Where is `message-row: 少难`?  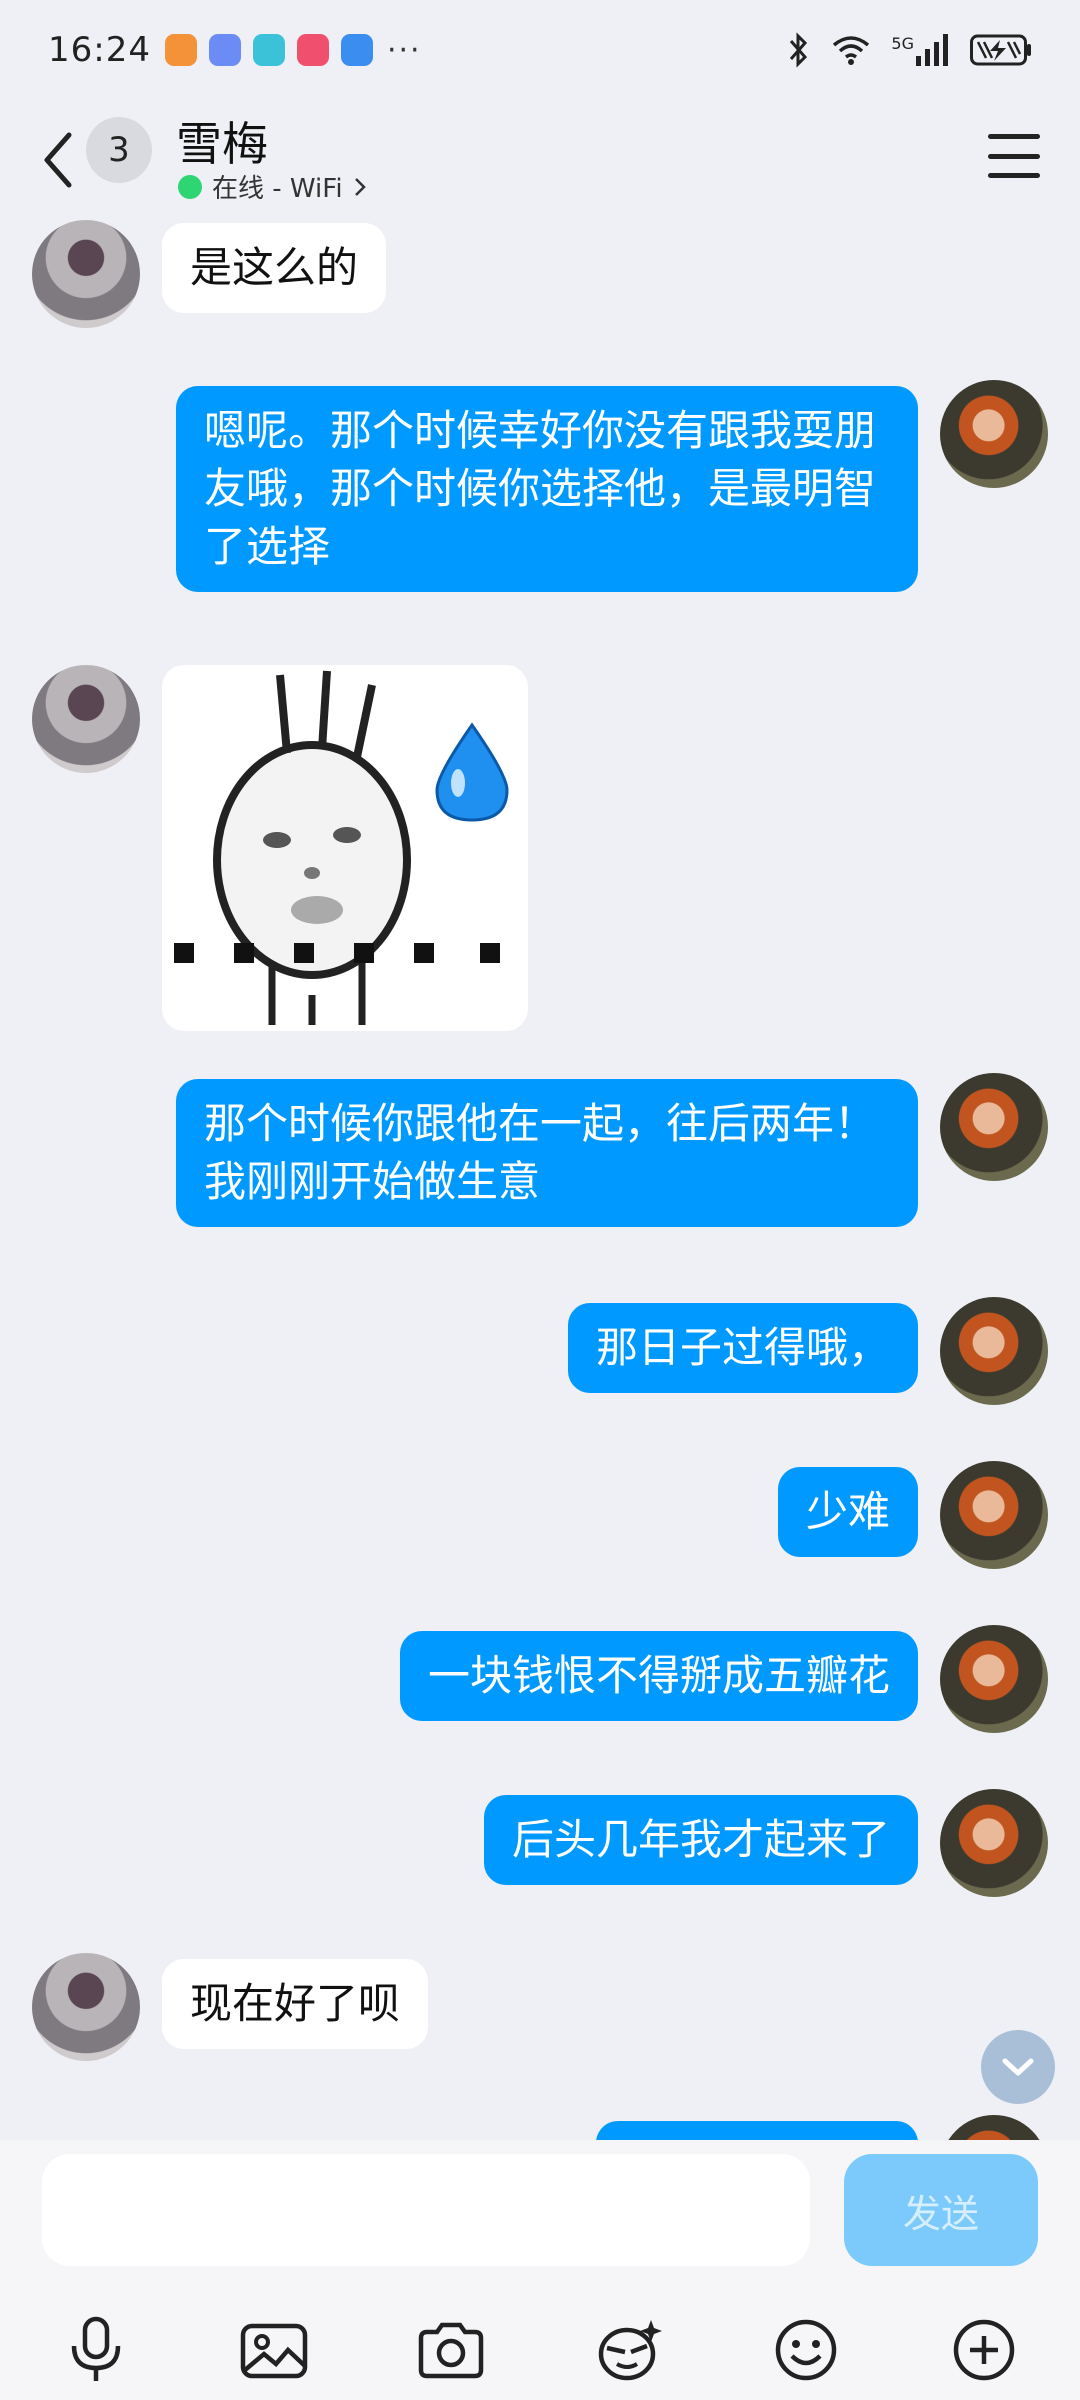 message-row: 少难 is located at coordinates (540, 1521).